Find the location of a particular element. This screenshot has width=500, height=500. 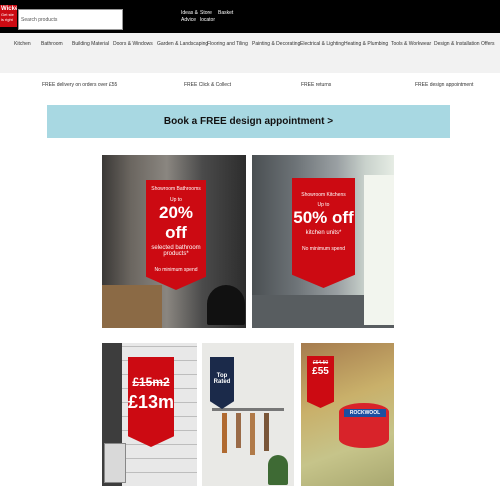

nav-item-building: Building Material is located at coordinates (90, 44).